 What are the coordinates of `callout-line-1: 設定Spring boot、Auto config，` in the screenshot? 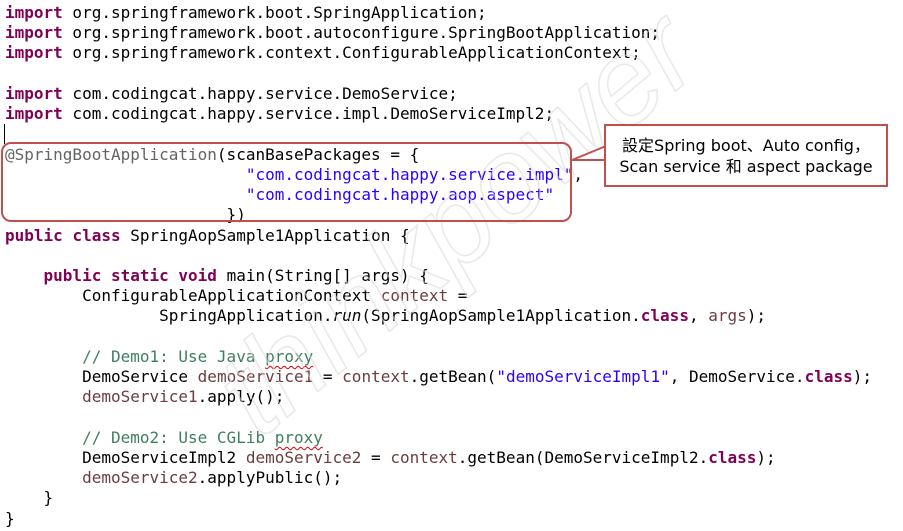 It's located at (746, 145).